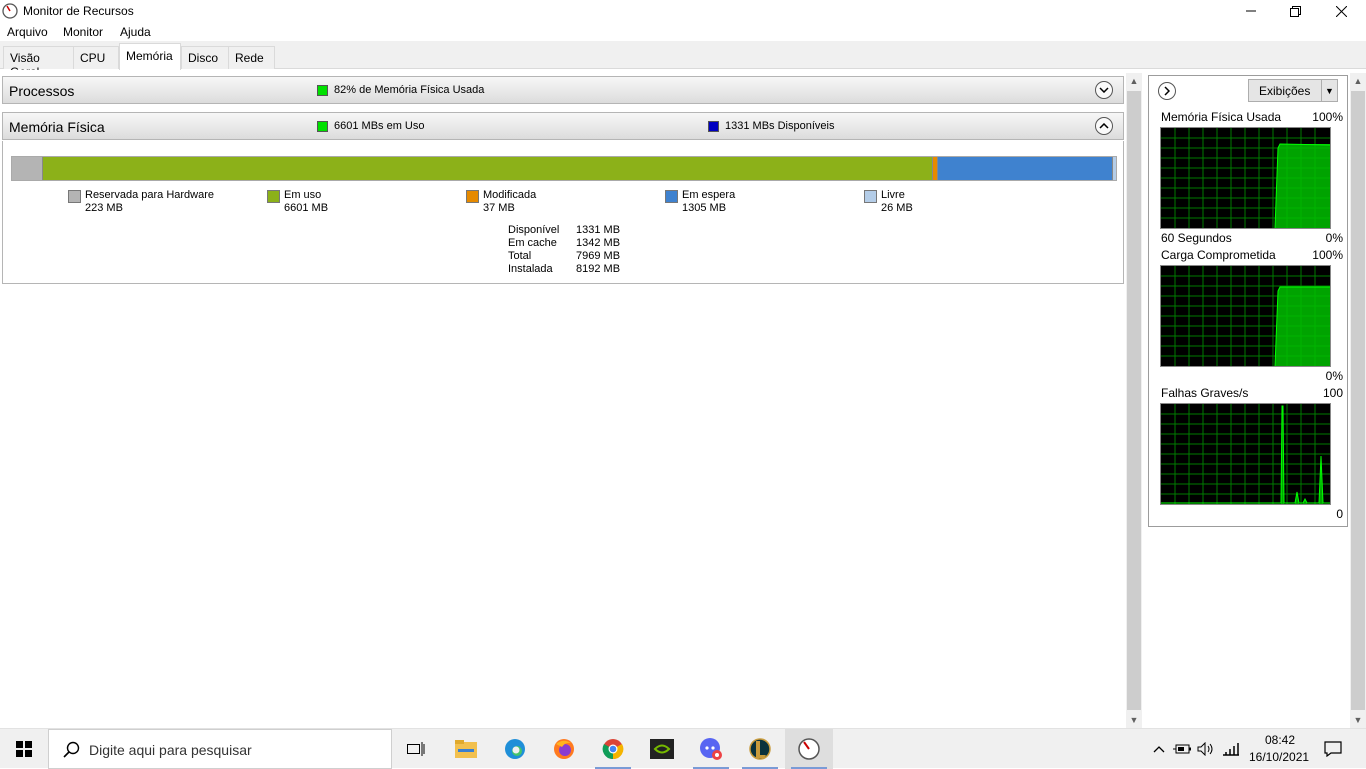 This screenshot has height=769, width=1366. What do you see at coordinates (104, 208) in the screenshot?
I see `legend-value: 223 MB` at bounding box center [104, 208].